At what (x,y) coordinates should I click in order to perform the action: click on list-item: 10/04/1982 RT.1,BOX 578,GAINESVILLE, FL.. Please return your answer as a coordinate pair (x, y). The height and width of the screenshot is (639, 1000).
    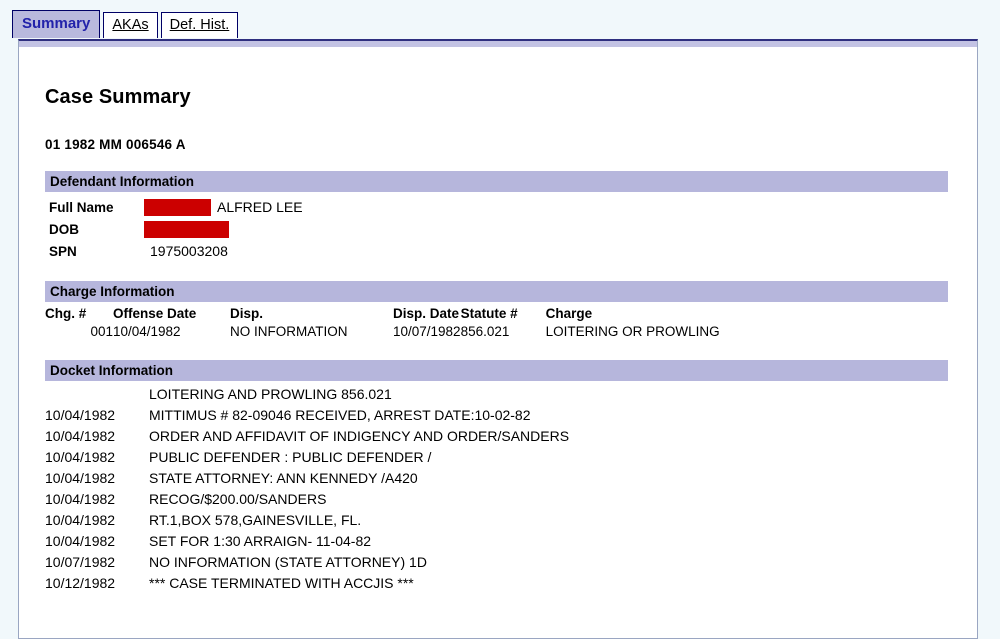
    Looking at the image, I should click on (307, 520).